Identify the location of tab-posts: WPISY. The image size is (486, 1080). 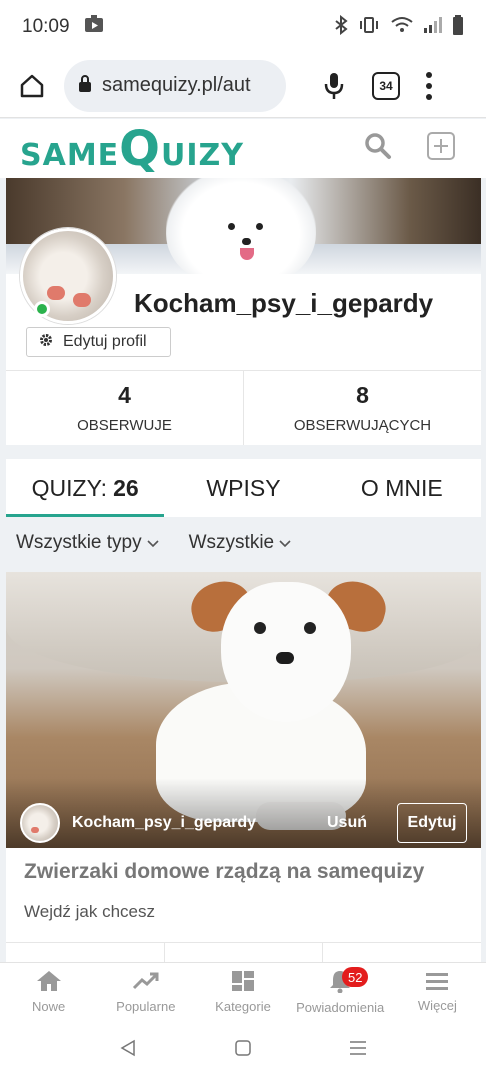
(243, 488).